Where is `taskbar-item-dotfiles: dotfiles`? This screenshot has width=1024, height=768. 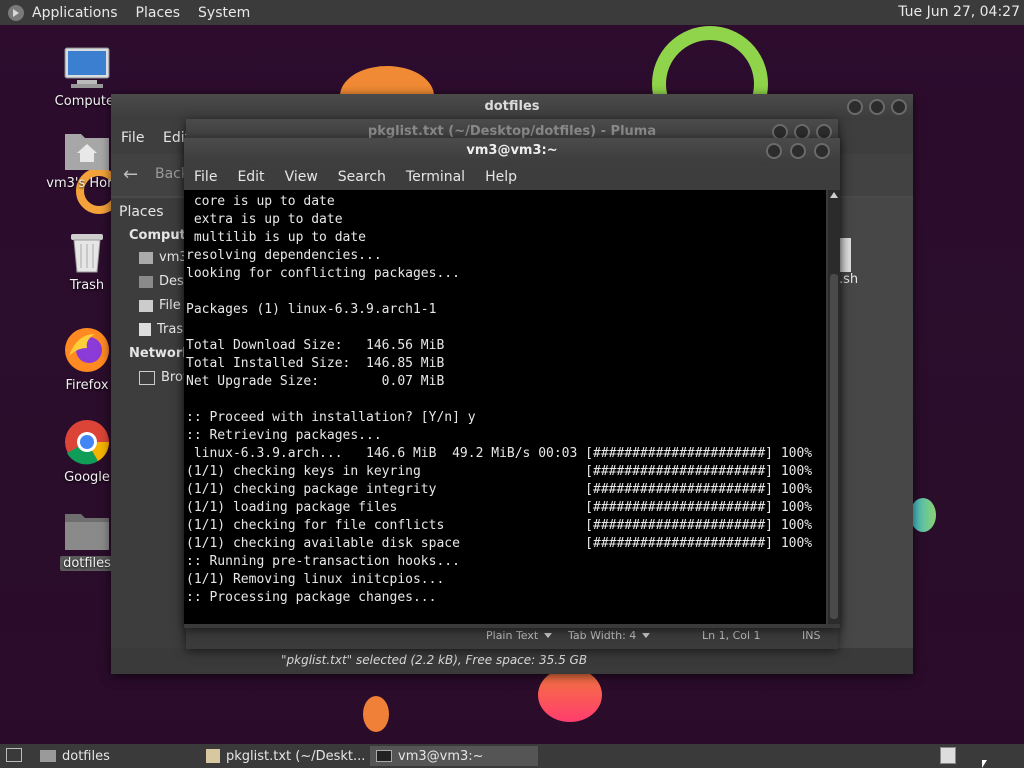 taskbar-item-dotfiles: dotfiles is located at coordinates (115, 756).